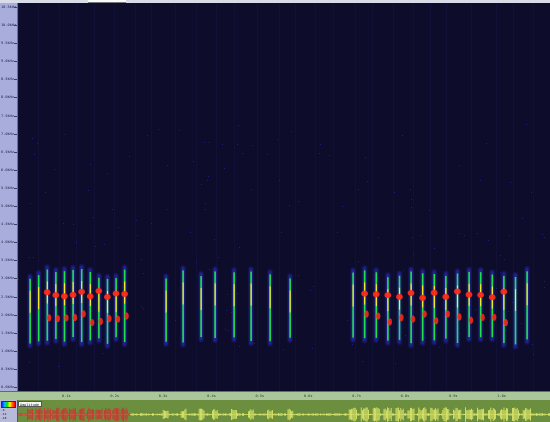 The image size is (550, 422). What do you see at coordinates (3, 414) in the screenshot?
I see `amplitude-labels: -6 -12 -18` at bounding box center [3, 414].